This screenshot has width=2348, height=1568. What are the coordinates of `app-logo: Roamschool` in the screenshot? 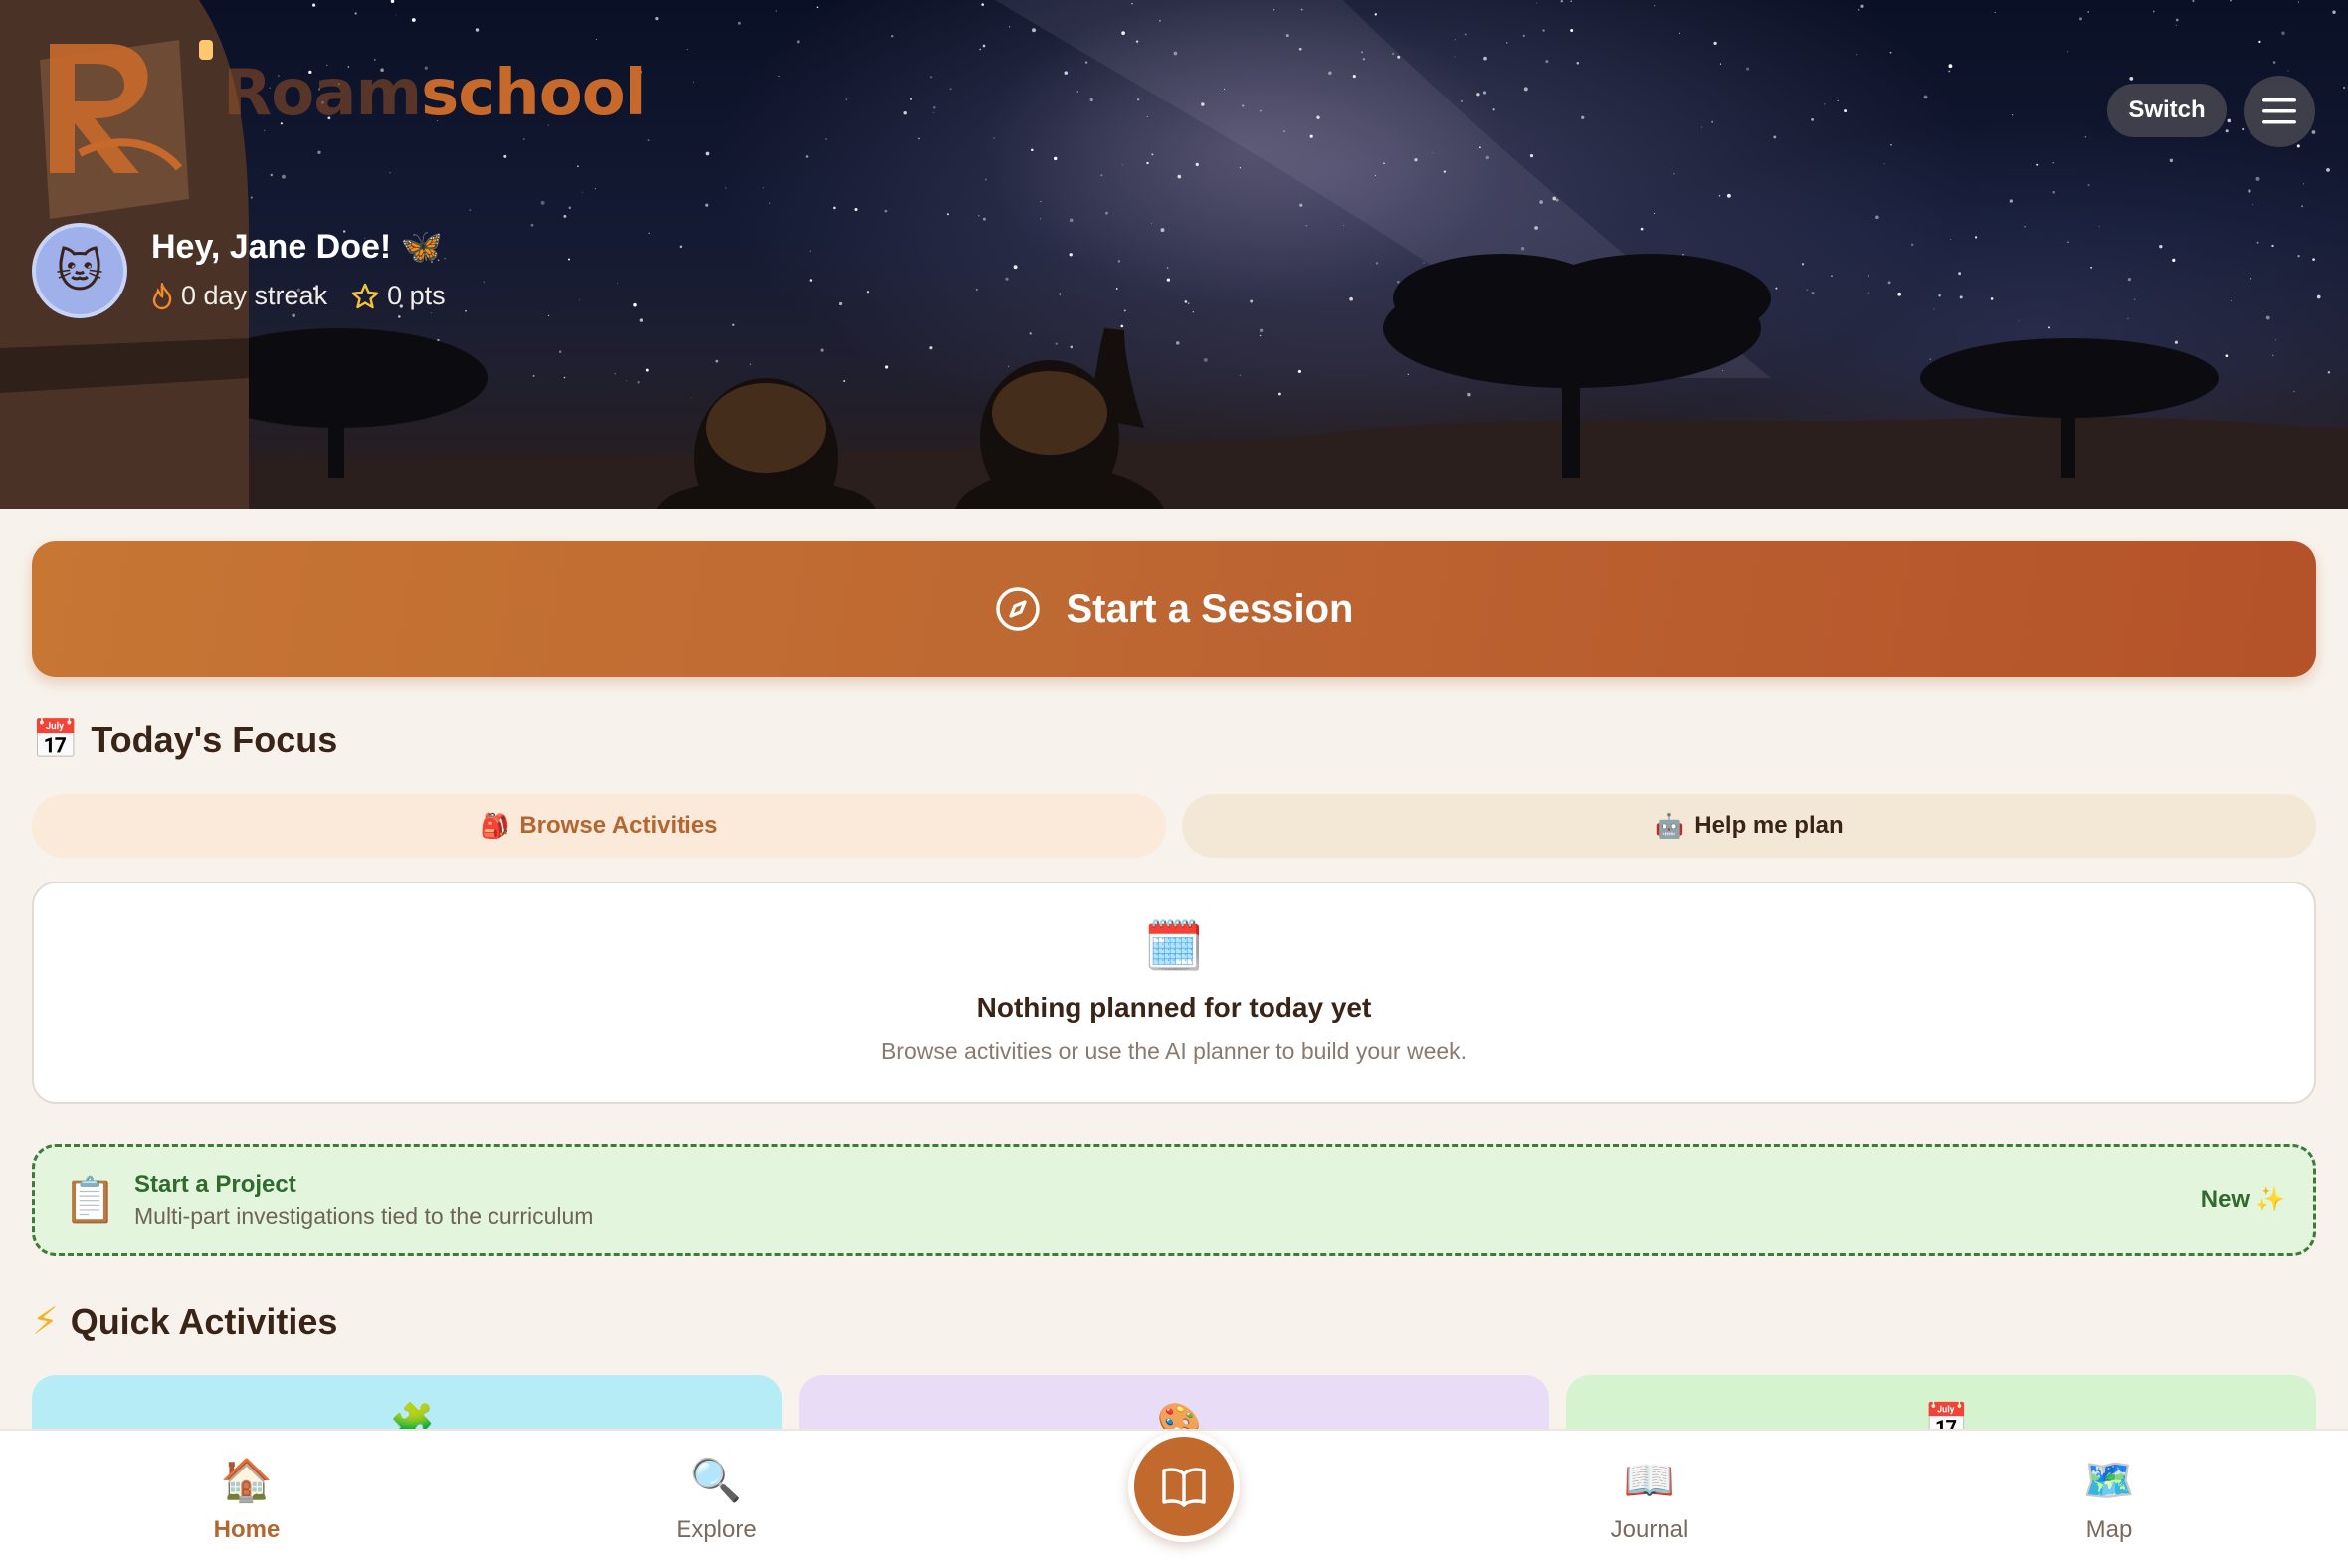 It's located at (343, 108).